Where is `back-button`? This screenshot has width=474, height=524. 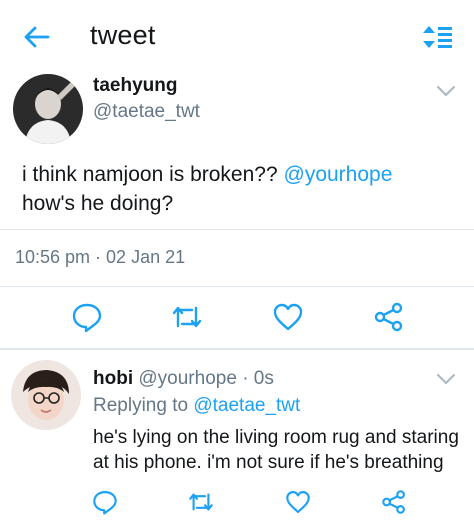
back-button is located at coordinates (37, 37).